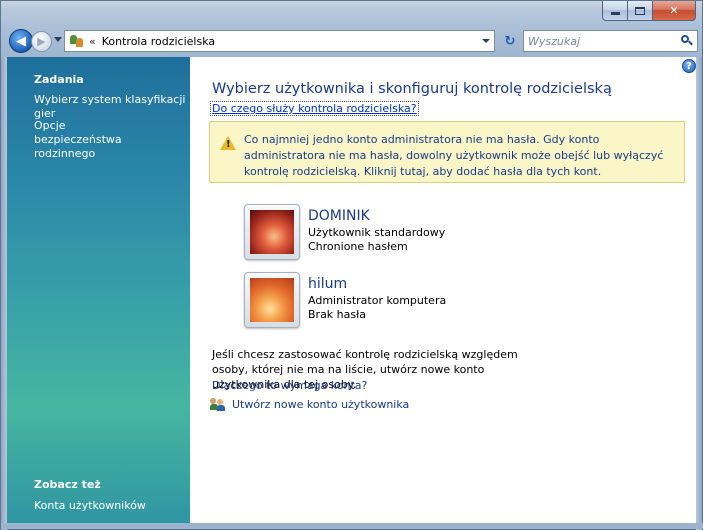 The image size is (703, 530). What do you see at coordinates (218, 404) in the screenshot?
I see `users-icon` at bounding box center [218, 404].